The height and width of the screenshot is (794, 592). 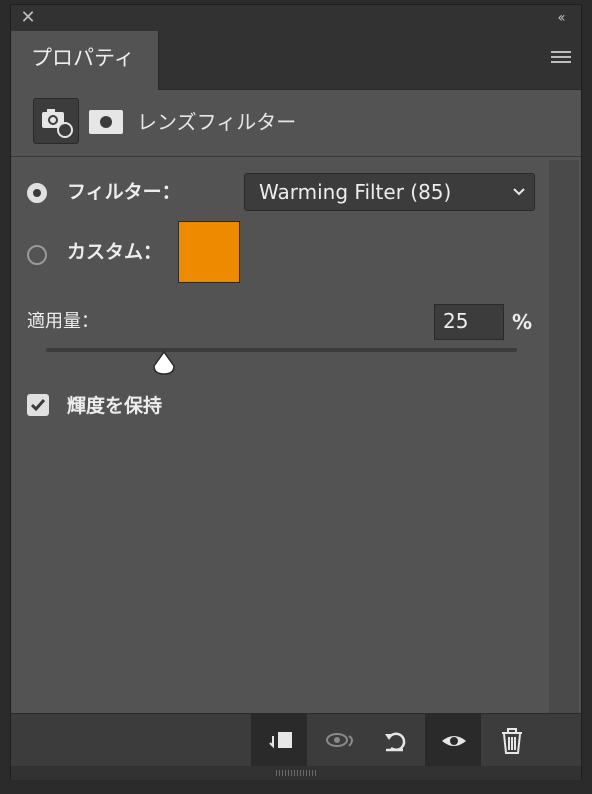 I want to click on clip-to-layer-button, so click(x=279, y=740).